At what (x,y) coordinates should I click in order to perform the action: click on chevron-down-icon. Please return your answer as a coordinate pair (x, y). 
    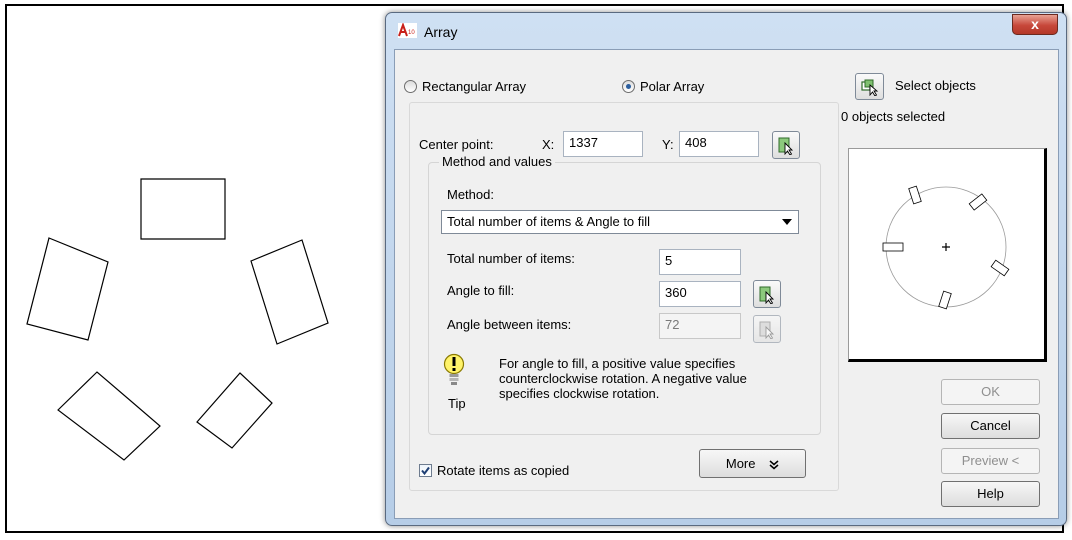
    Looking at the image, I should click on (787, 222).